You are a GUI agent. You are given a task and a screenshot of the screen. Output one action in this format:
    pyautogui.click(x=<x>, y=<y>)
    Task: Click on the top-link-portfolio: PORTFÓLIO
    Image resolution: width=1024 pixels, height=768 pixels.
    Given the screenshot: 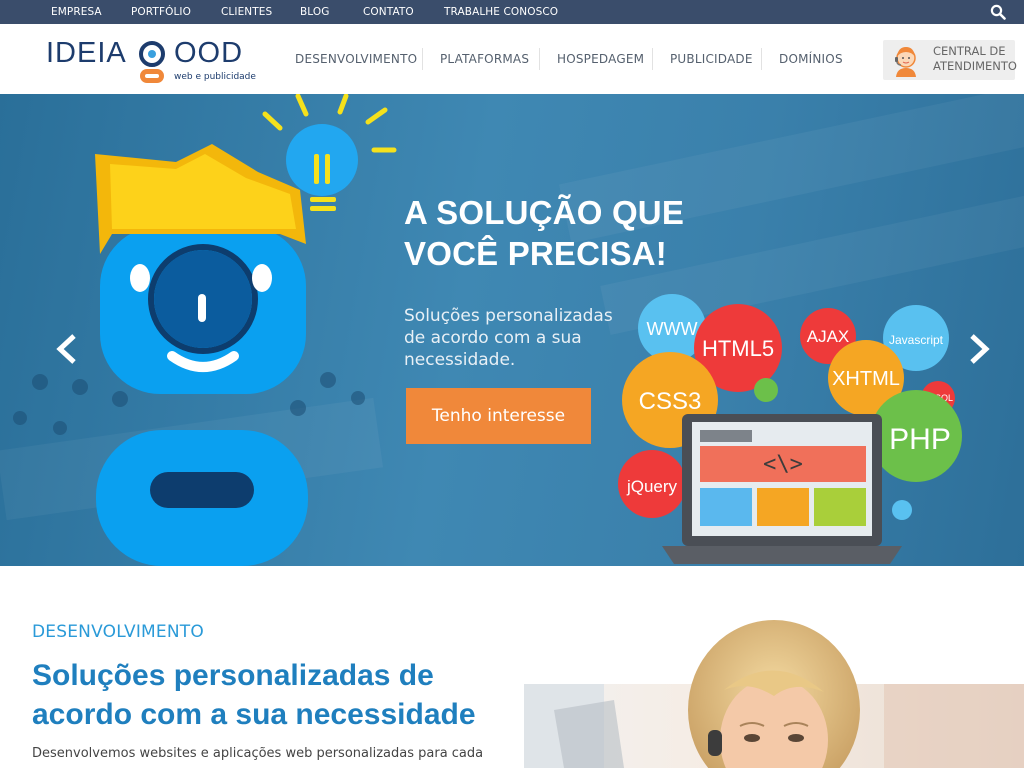 What is the action you would take?
    pyautogui.click(x=161, y=12)
    